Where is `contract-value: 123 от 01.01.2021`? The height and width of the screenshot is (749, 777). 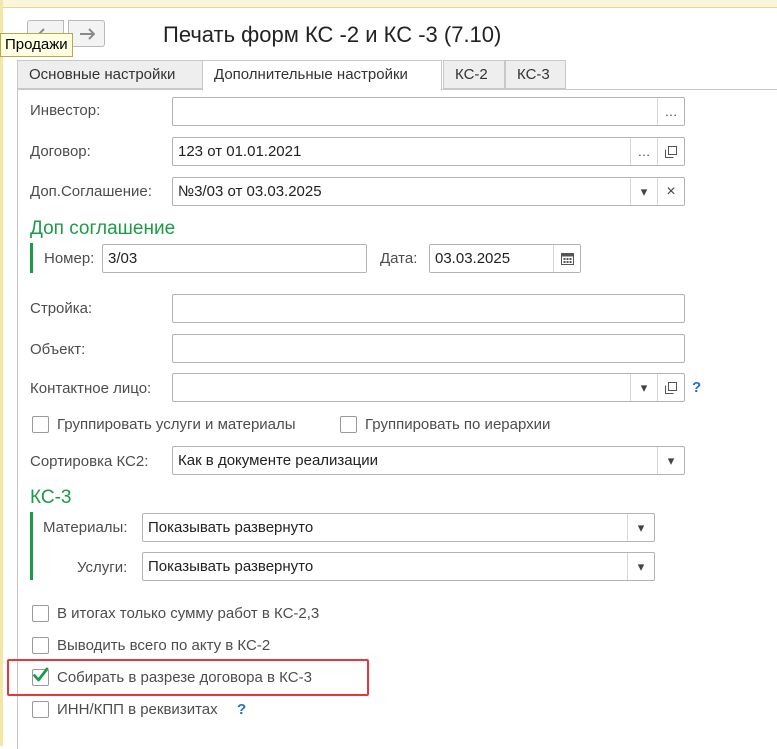 contract-value: 123 от 01.01.2021 is located at coordinates (240, 151).